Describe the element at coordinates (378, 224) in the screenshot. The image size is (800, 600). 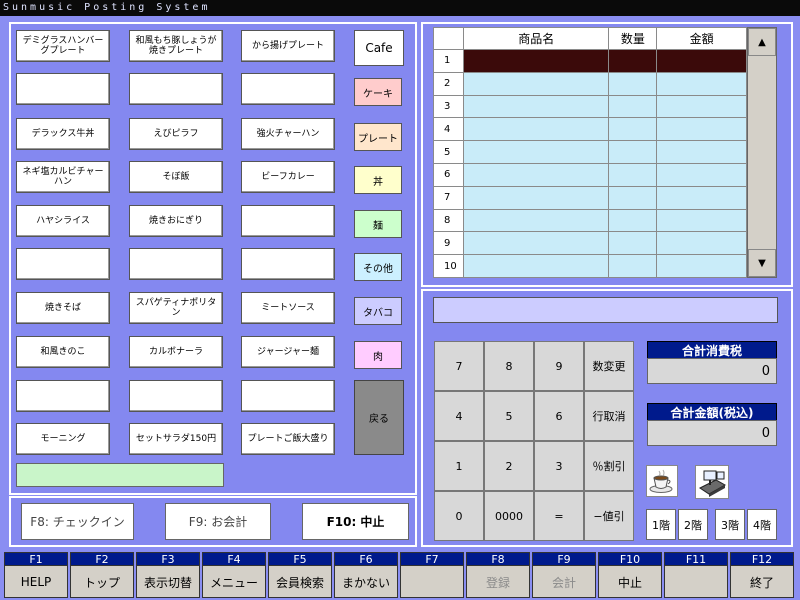
I see `category-button: 麺` at that location.